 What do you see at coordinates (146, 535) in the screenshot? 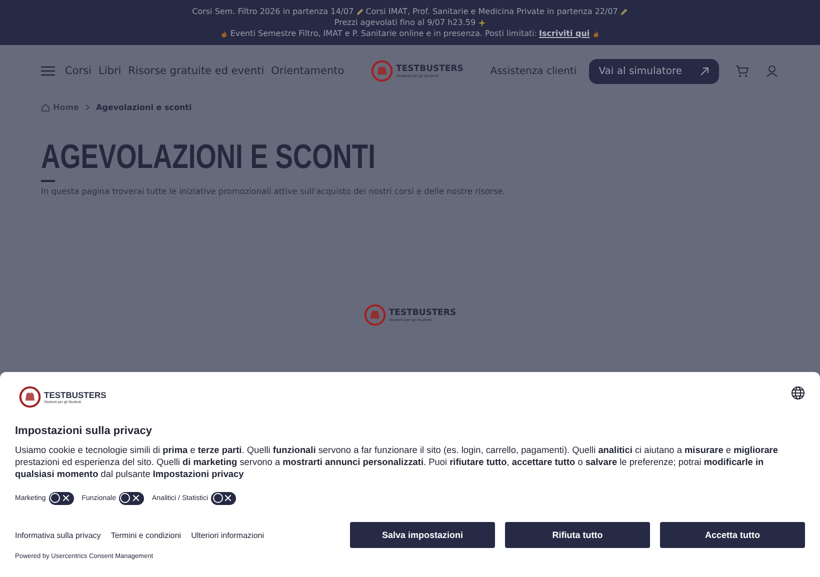
I see `footer-link: Termini e condizioni` at bounding box center [146, 535].